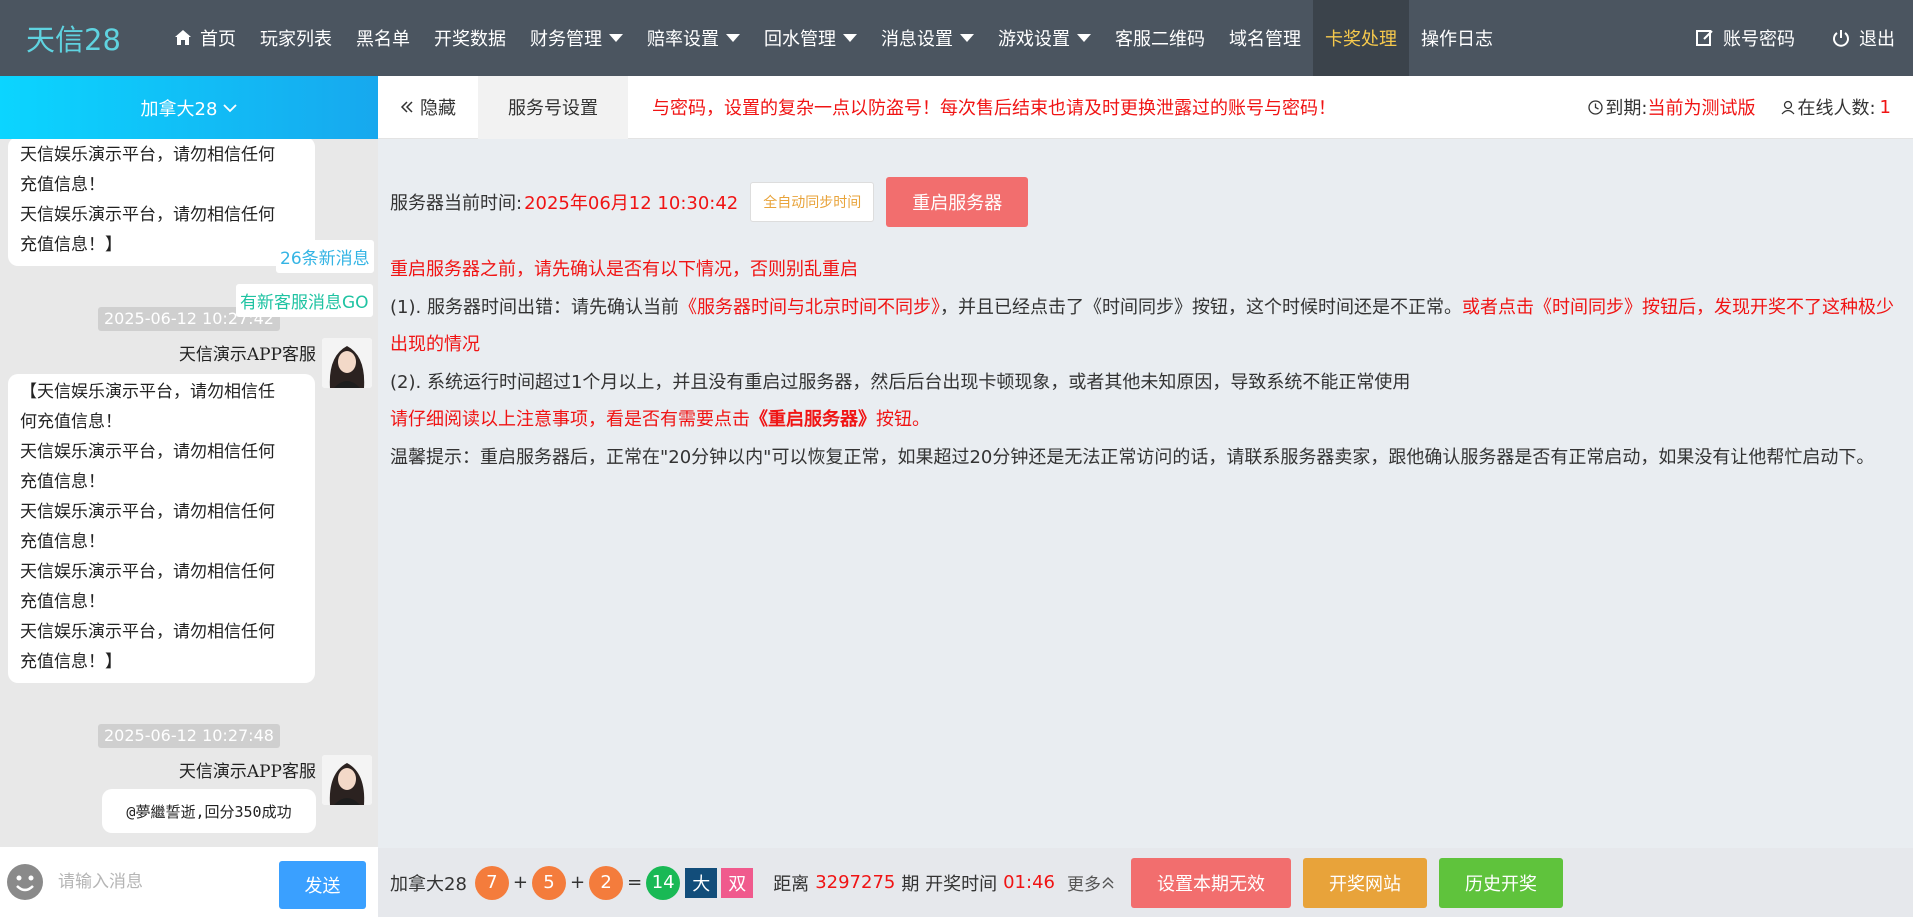  I want to click on chat-bubble-text: @夢繼誓逝,回分350成功, so click(209, 811).